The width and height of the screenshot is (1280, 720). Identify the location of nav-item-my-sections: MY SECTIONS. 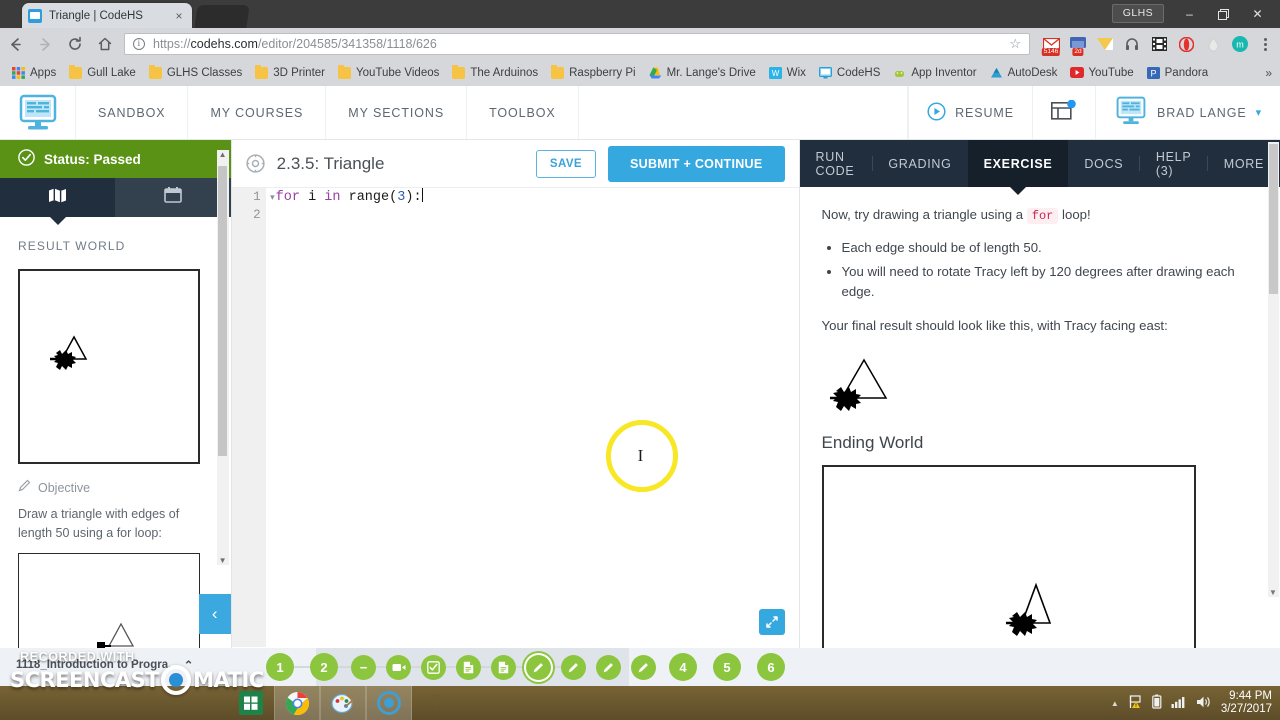
(397, 112).